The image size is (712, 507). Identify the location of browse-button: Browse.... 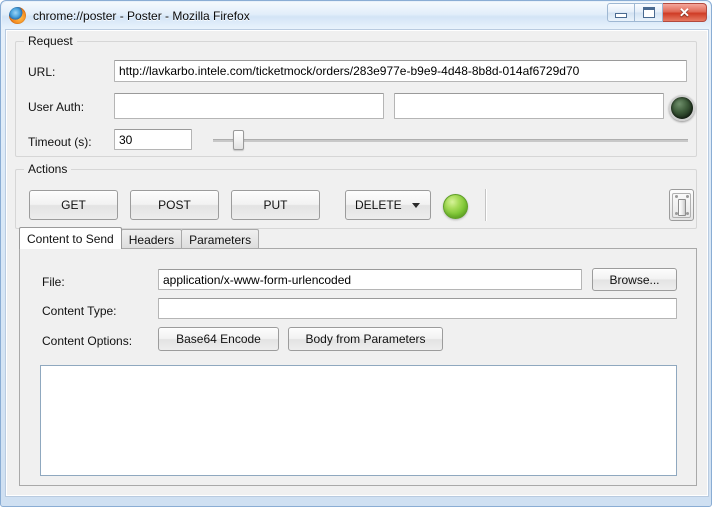
(634, 279).